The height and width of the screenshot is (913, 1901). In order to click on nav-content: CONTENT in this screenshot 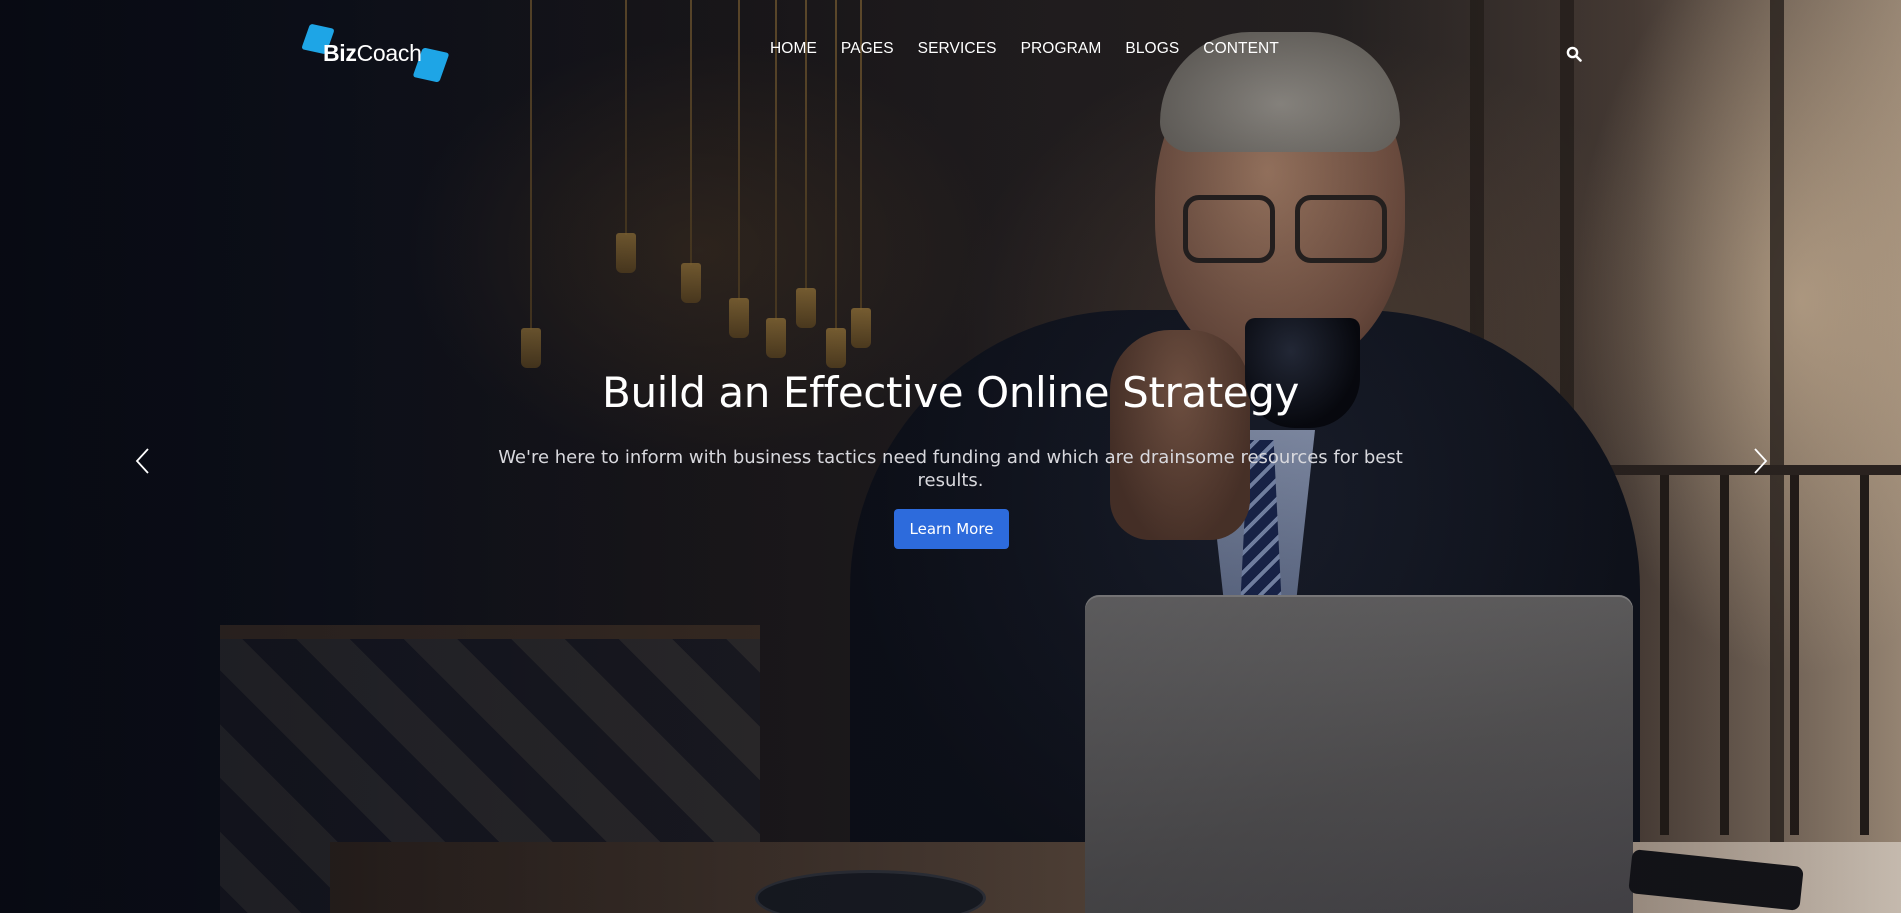, I will do `click(1241, 49)`.